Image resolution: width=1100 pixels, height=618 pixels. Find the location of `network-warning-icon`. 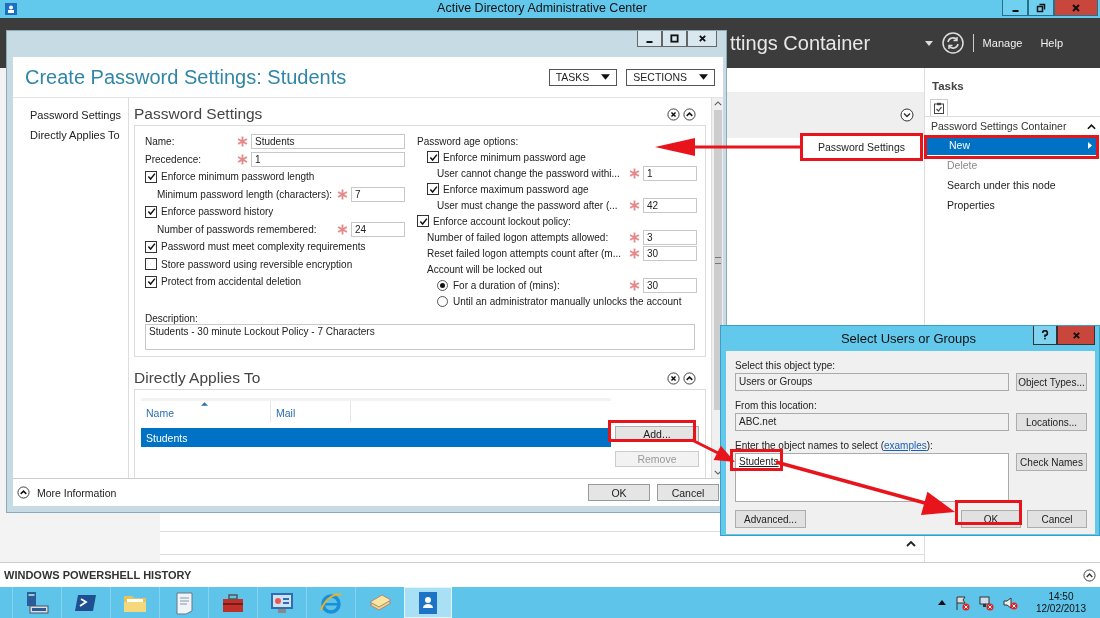

network-warning-icon is located at coordinates (985, 602).